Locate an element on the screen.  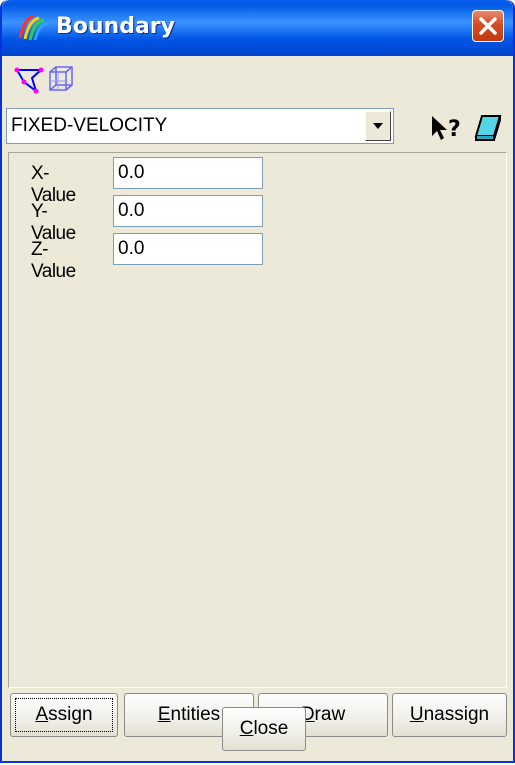
volume-select-icon is located at coordinates (61, 79).